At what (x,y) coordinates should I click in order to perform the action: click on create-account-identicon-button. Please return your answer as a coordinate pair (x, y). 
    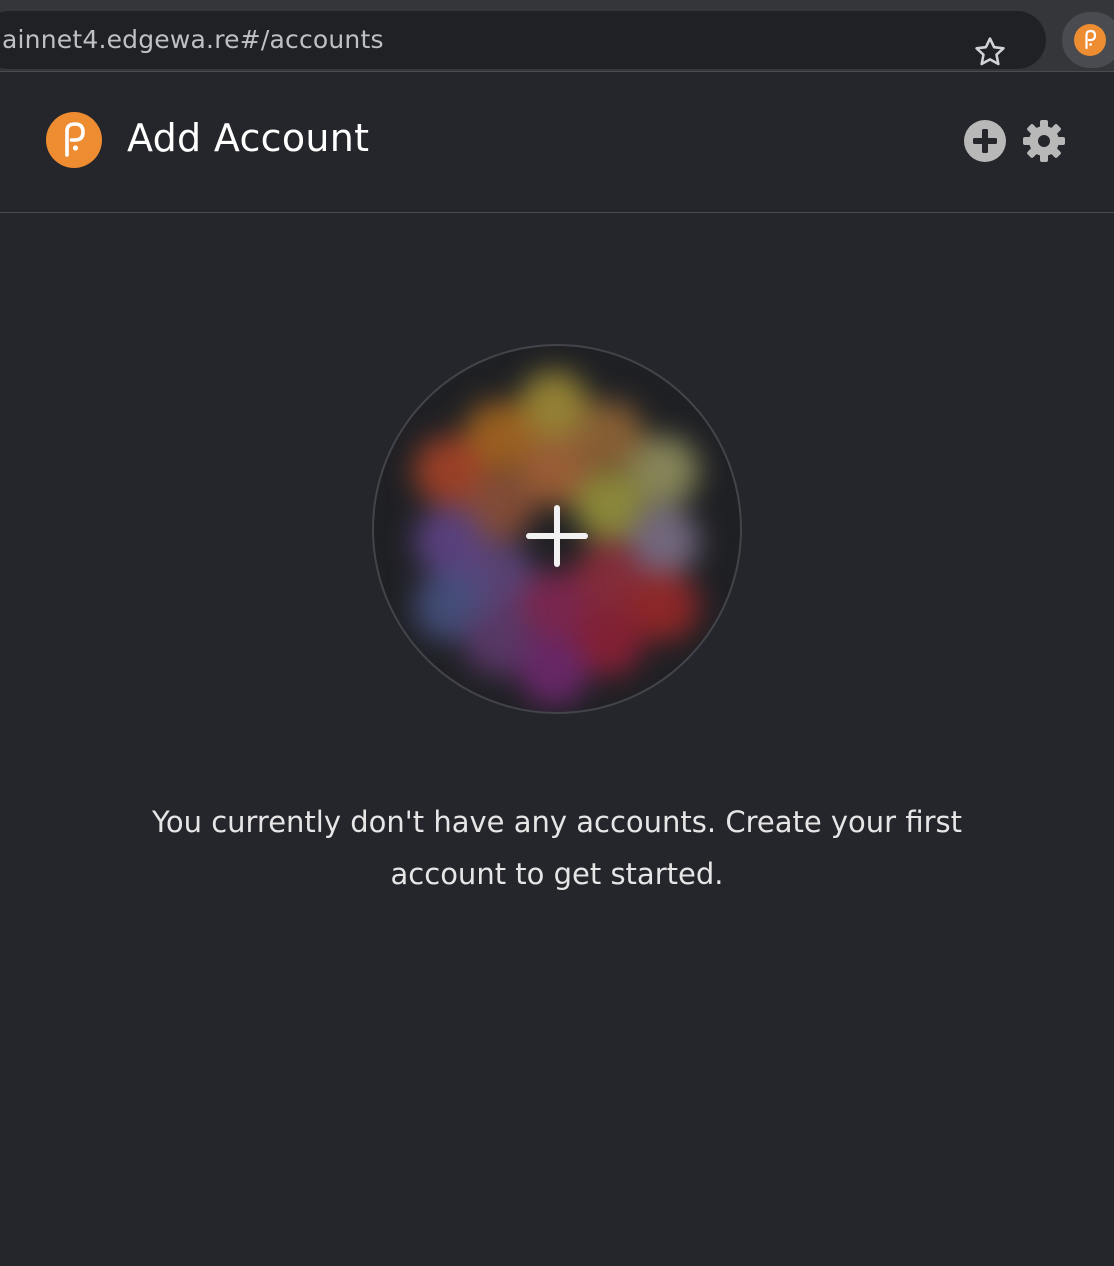
    Looking at the image, I should click on (557, 529).